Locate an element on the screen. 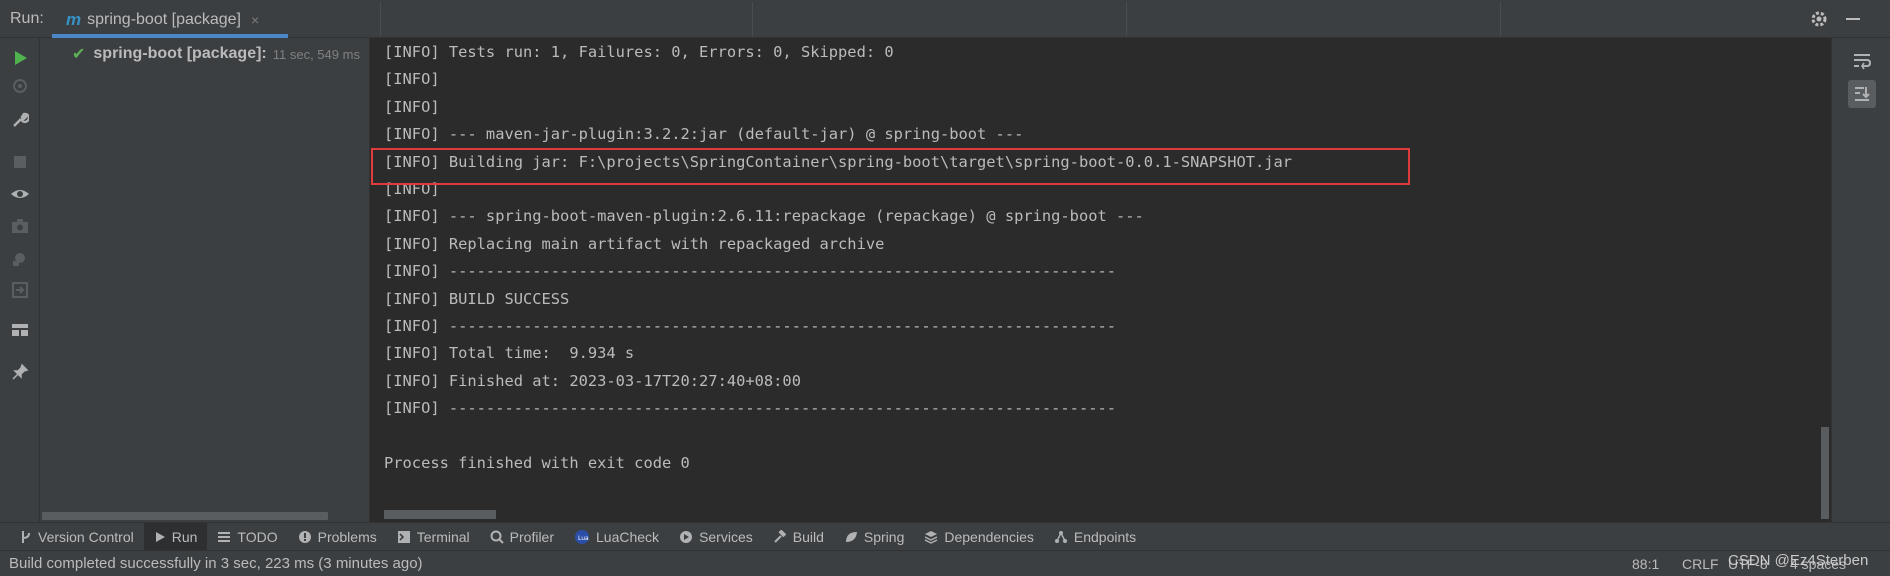  tool-window-endpoints: Endpoints is located at coordinates (1095, 537).